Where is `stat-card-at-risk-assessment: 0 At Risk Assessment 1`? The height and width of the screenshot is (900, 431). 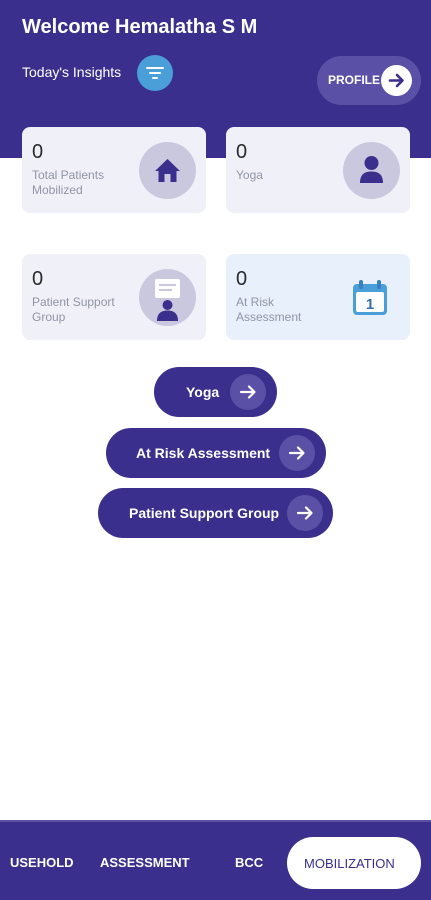 stat-card-at-risk-assessment: 0 At Risk Assessment 1 is located at coordinates (318, 297).